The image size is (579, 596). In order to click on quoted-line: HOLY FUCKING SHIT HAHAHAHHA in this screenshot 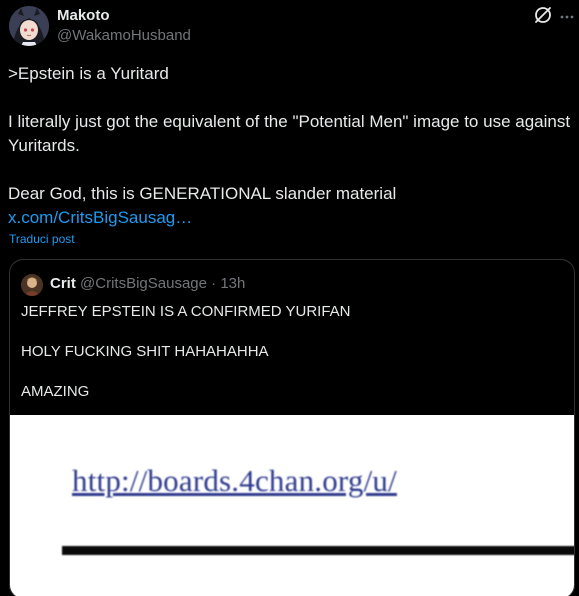, I will do `click(145, 351)`.